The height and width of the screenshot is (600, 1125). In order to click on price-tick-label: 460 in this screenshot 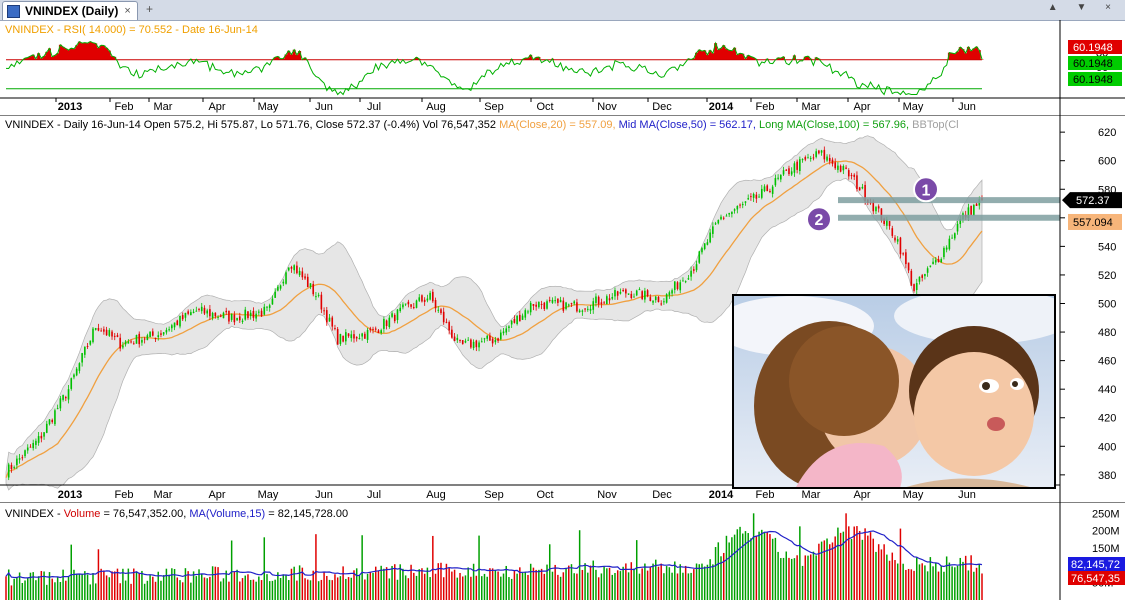, I will do `click(1107, 362)`.